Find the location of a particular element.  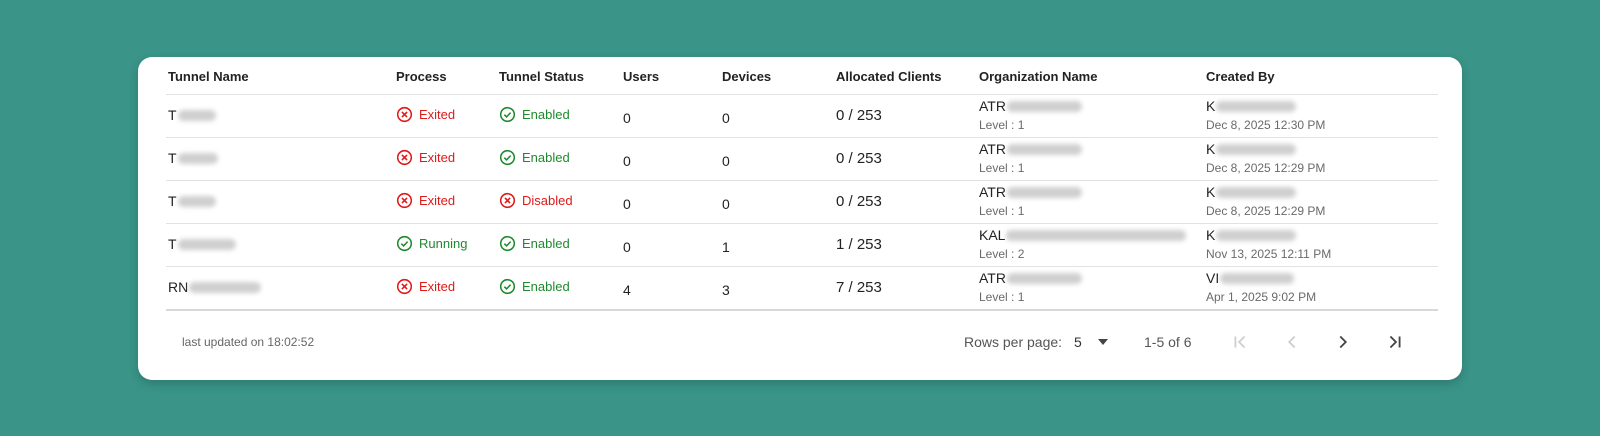

devices-count: 3 is located at coordinates (726, 290).